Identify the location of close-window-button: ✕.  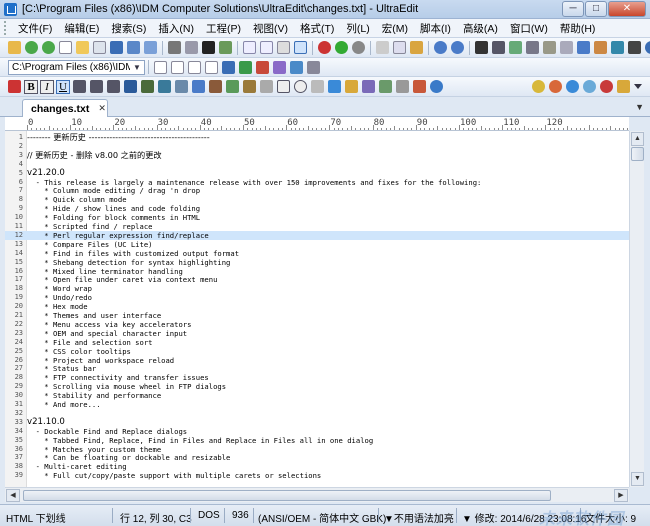
(627, 9).